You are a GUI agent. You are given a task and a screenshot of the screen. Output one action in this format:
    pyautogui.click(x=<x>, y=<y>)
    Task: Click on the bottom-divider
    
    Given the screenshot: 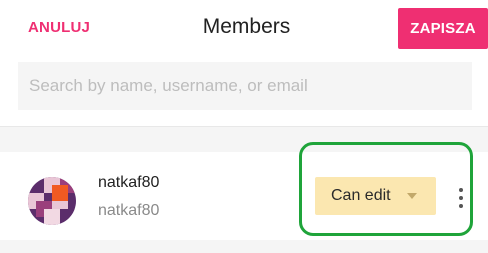 What is the action you would take?
    pyautogui.click(x=244, y=246)
    